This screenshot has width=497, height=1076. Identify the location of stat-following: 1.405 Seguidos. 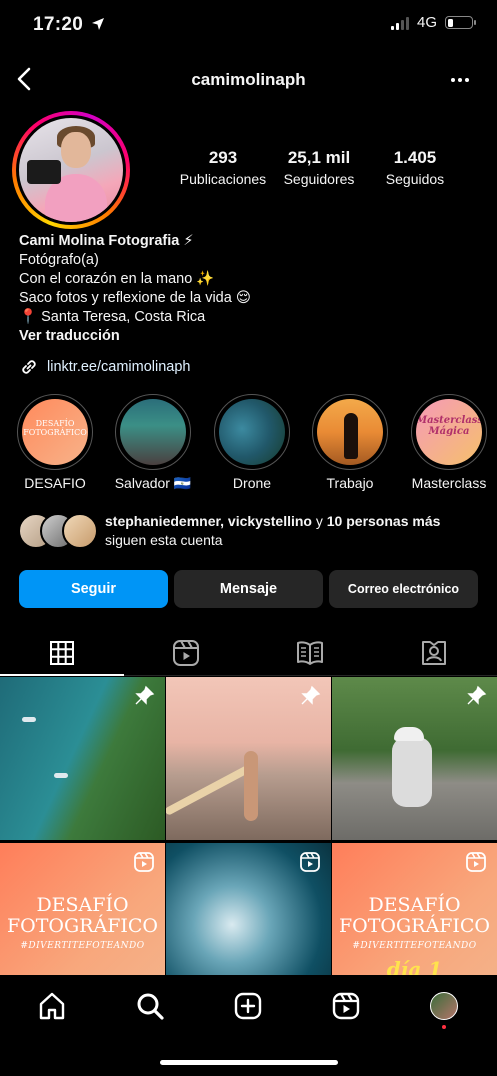
(415, 167).